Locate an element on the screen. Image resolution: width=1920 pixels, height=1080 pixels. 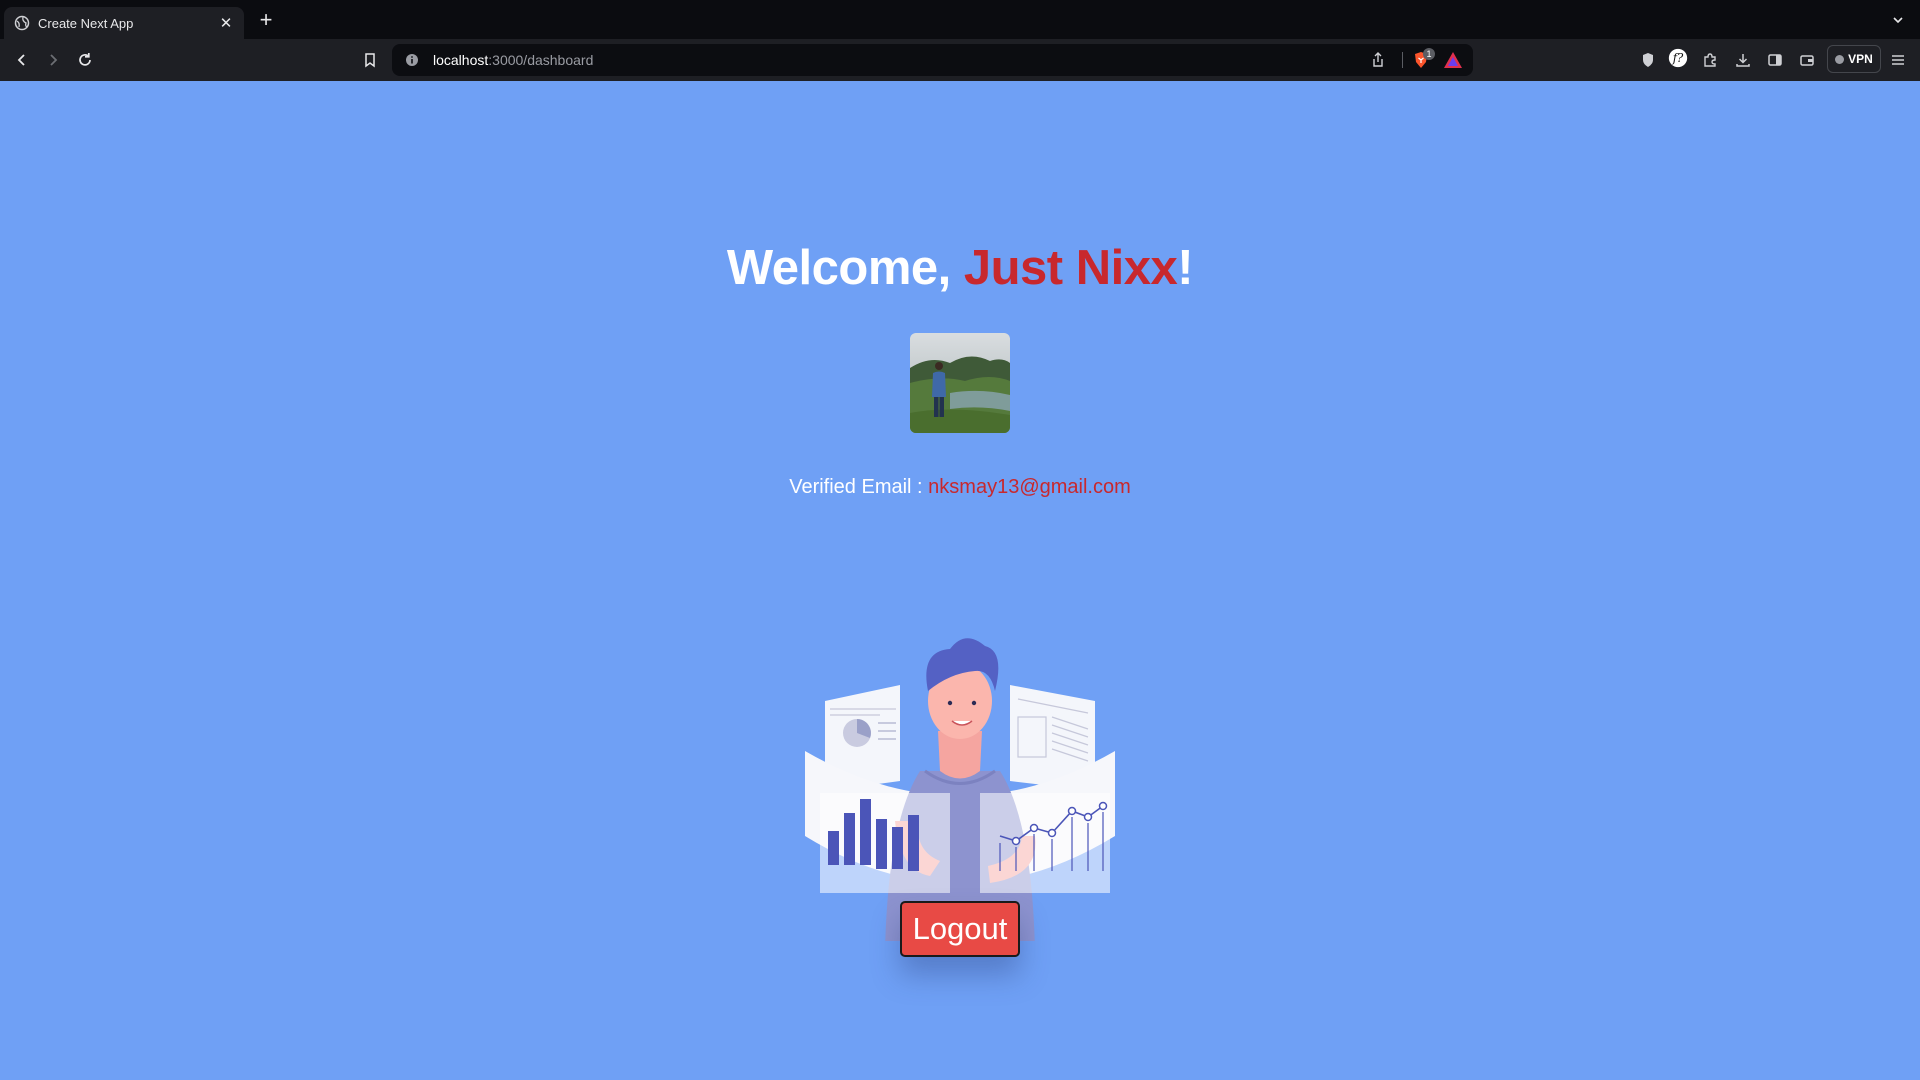
user-name: Just Nixx is located at coordinates (1070, 268).